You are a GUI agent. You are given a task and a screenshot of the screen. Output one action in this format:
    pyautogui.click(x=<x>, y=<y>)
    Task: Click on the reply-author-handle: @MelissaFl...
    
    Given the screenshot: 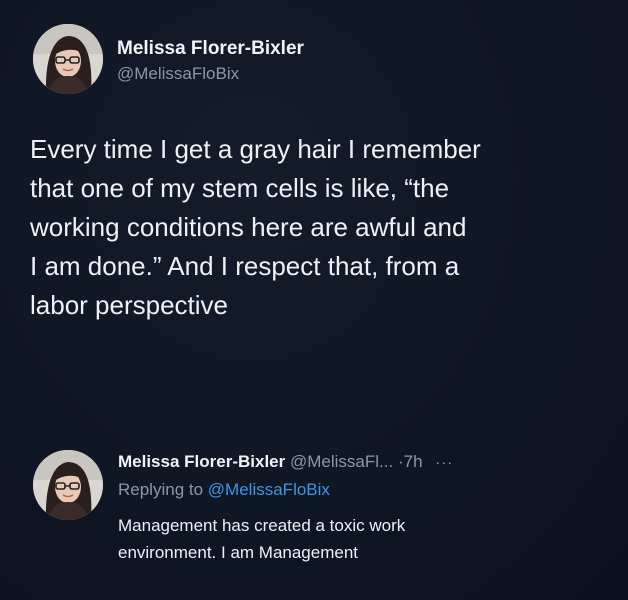 What is the action you would take?
    pyautogui.click(x=341, y=461)
    